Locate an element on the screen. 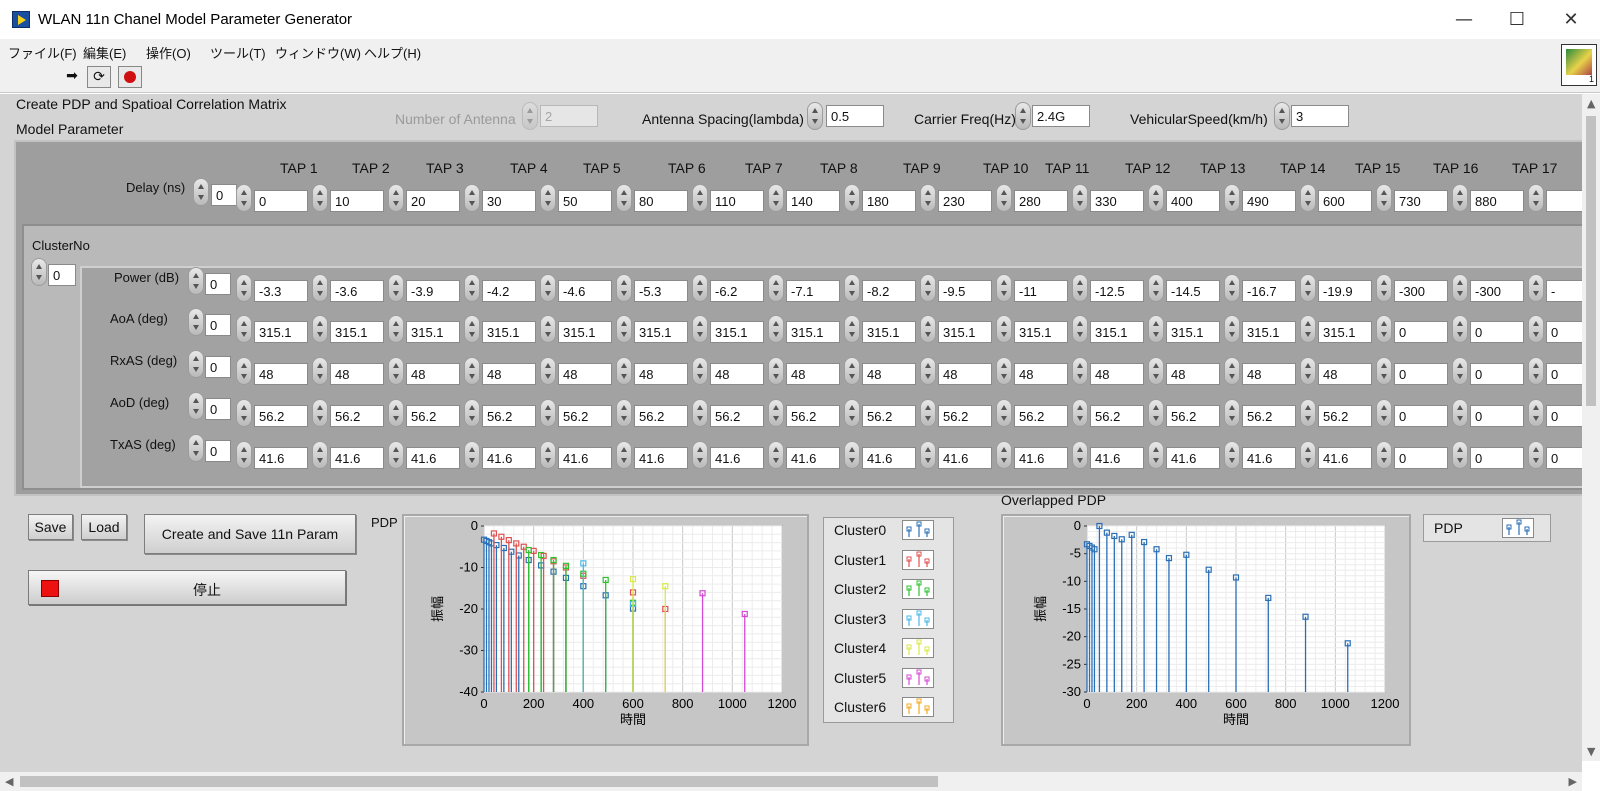 This screenshot has height=791, width=1600. power-tap-field: -3.3 is located at coordinates (281, 291).